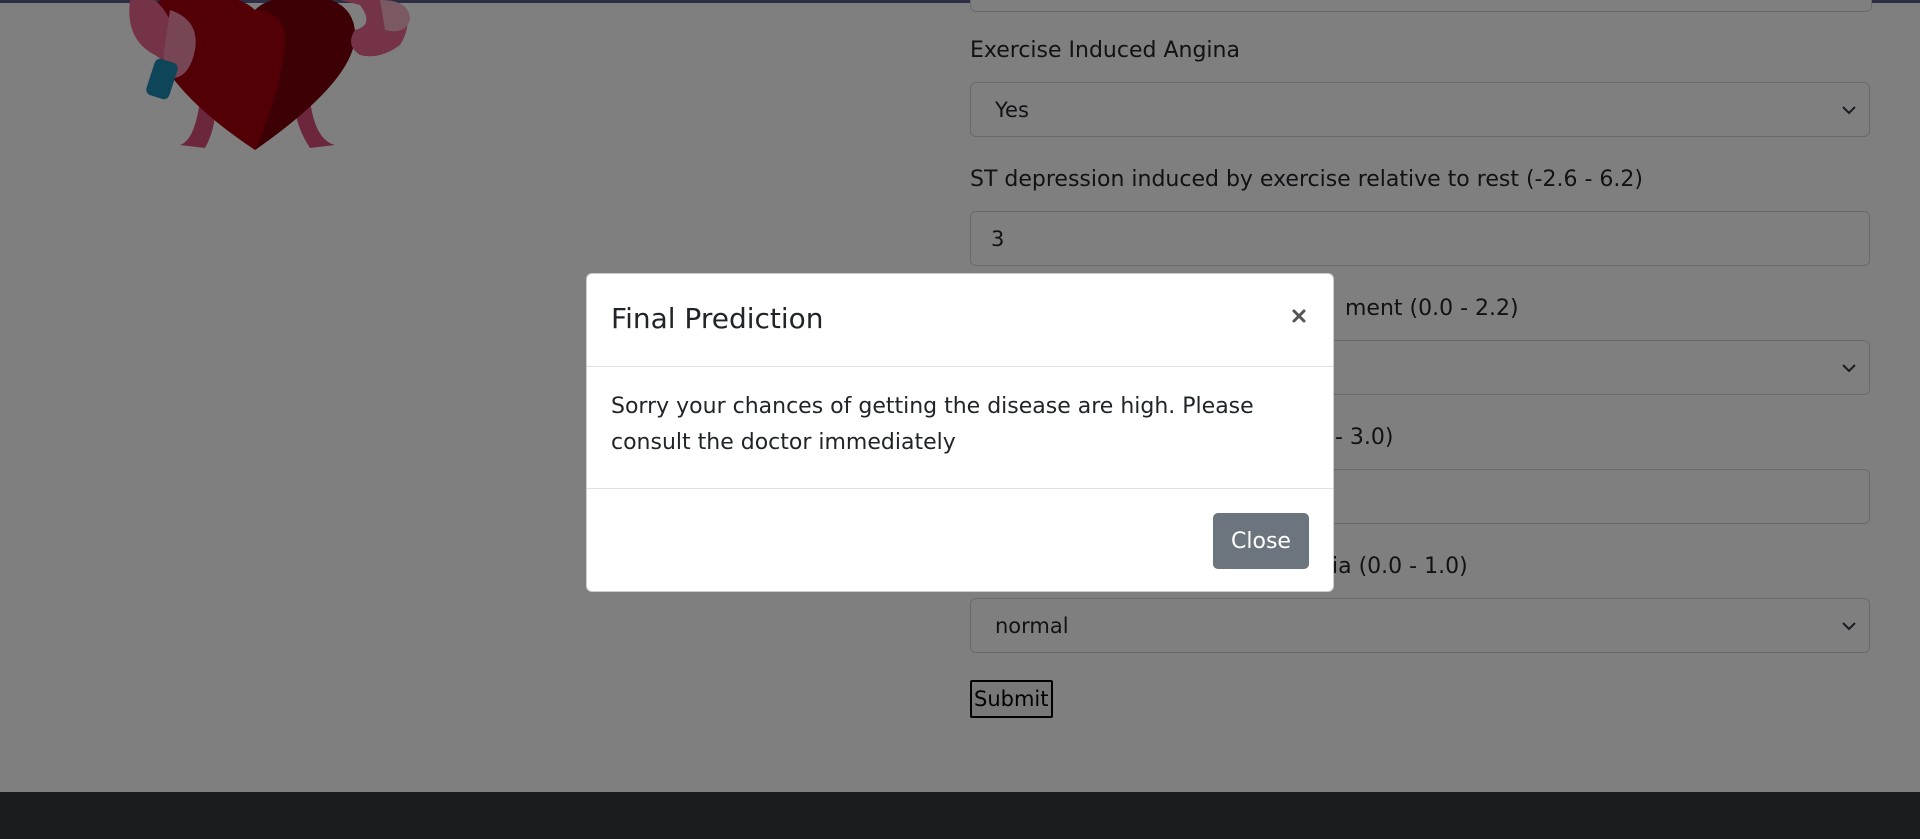  Describe the element at coordinates (1261, 541) in the screenshot. I see `close-button: Close` at that location.